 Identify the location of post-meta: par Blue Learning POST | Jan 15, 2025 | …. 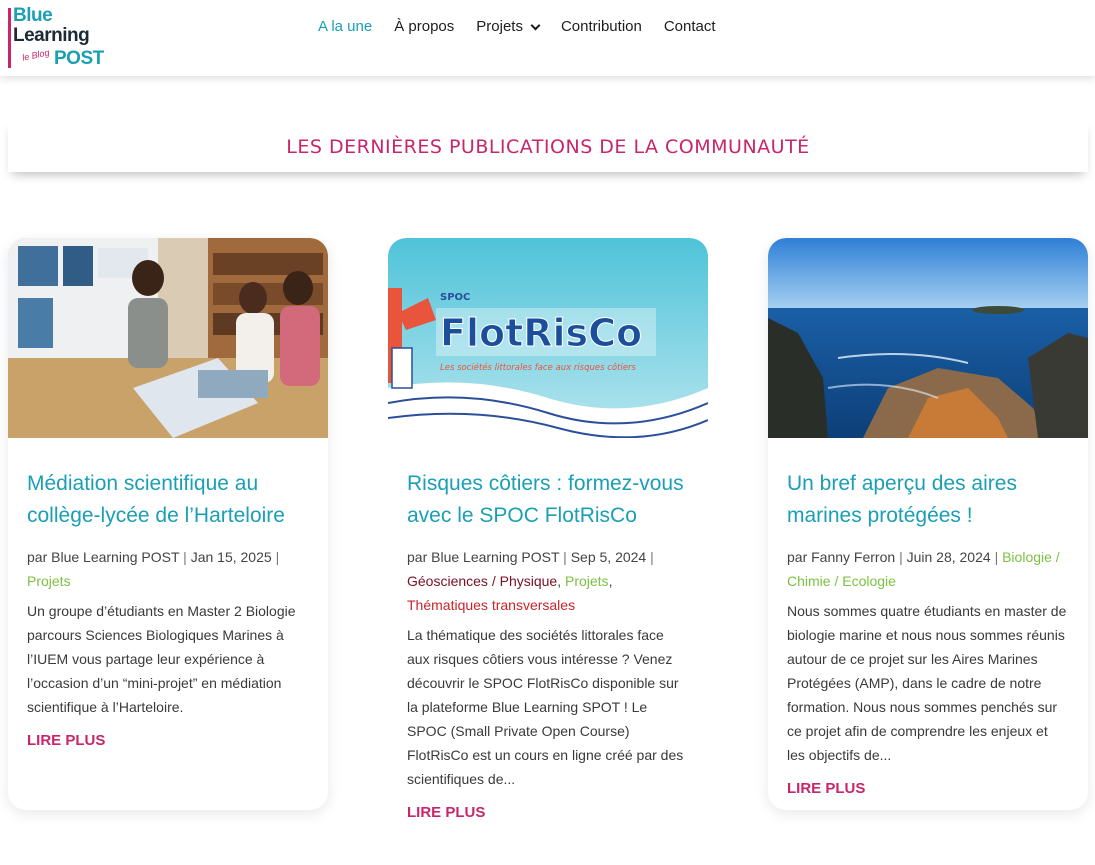
(168, 569).